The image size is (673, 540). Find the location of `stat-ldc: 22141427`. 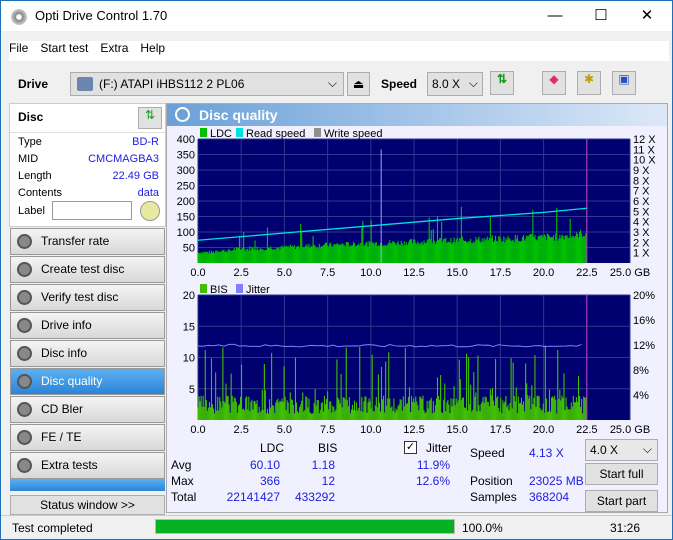

stat-ldc: 22141427 is located at coordinates (253, 497).